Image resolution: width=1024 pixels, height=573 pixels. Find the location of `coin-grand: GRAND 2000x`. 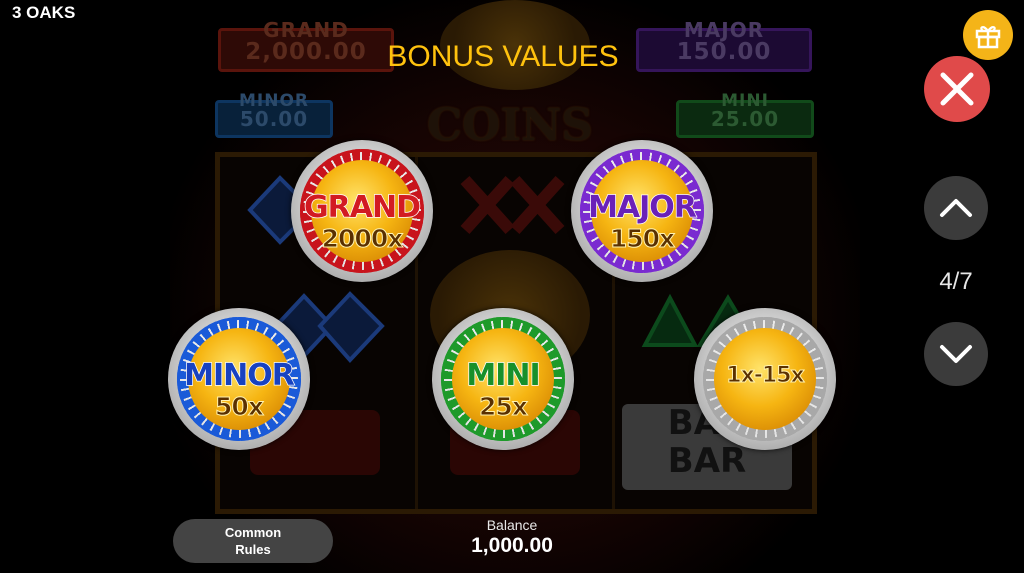

coin-grand: GRAND 2000x is located at coordinates (362, 211).